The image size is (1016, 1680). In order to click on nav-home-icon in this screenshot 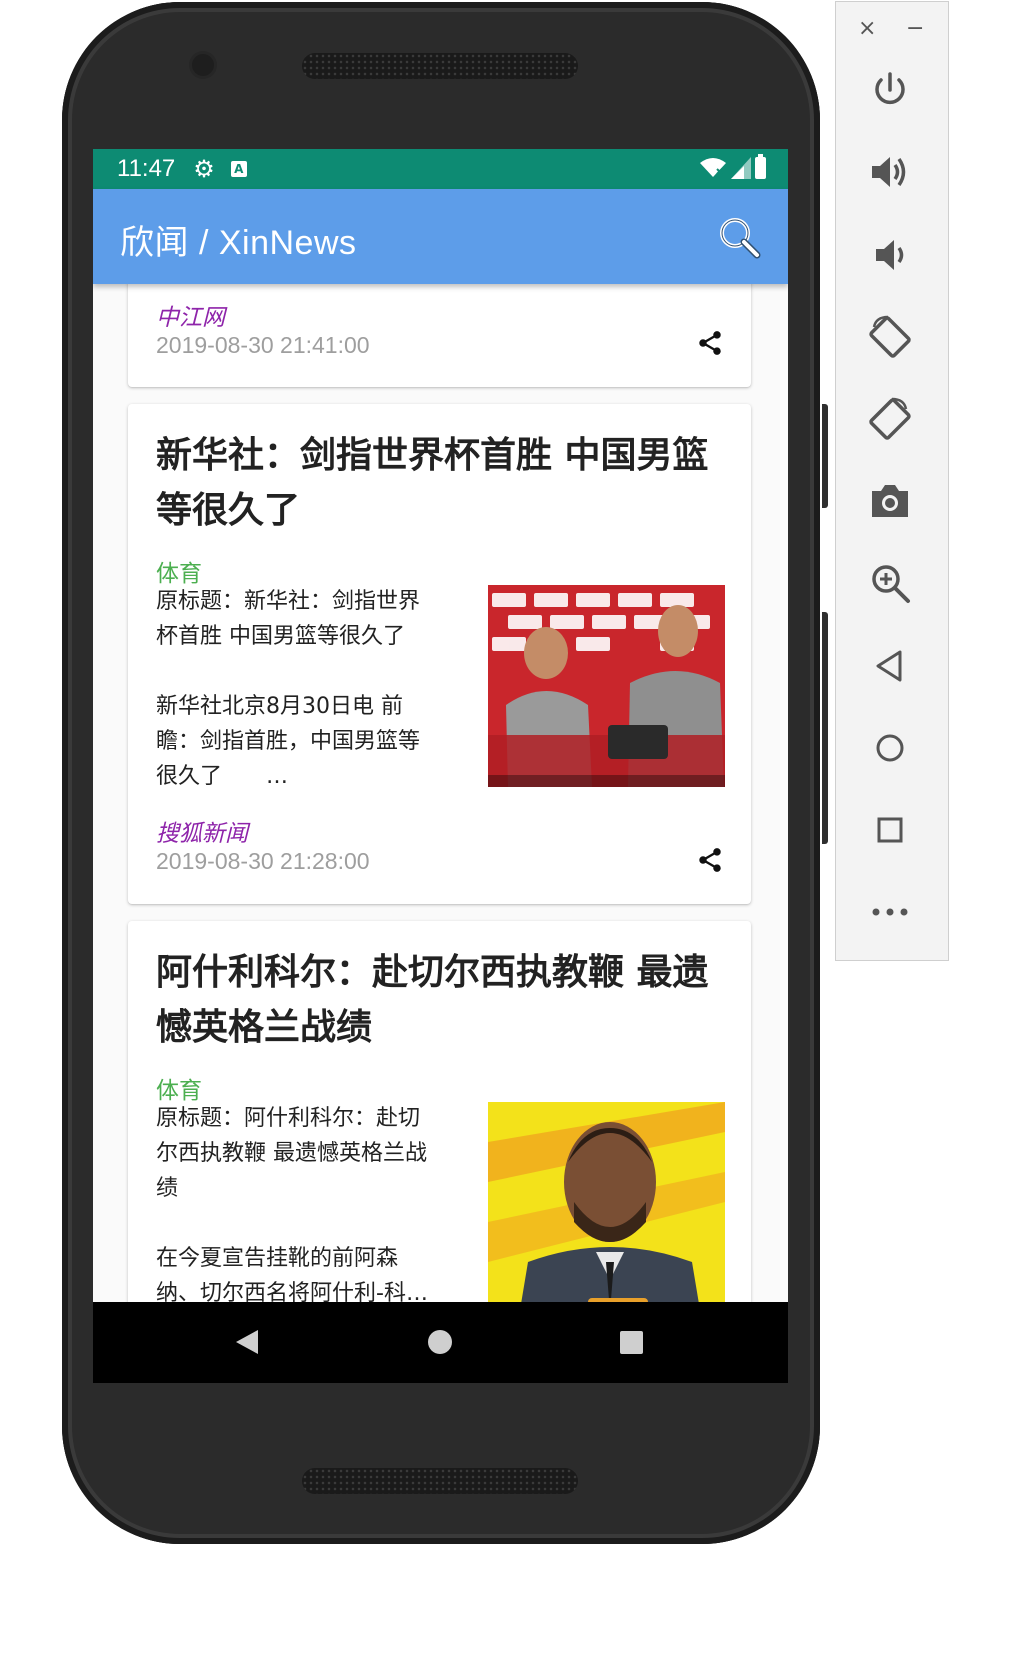, I will do `click(440, 1342)`.